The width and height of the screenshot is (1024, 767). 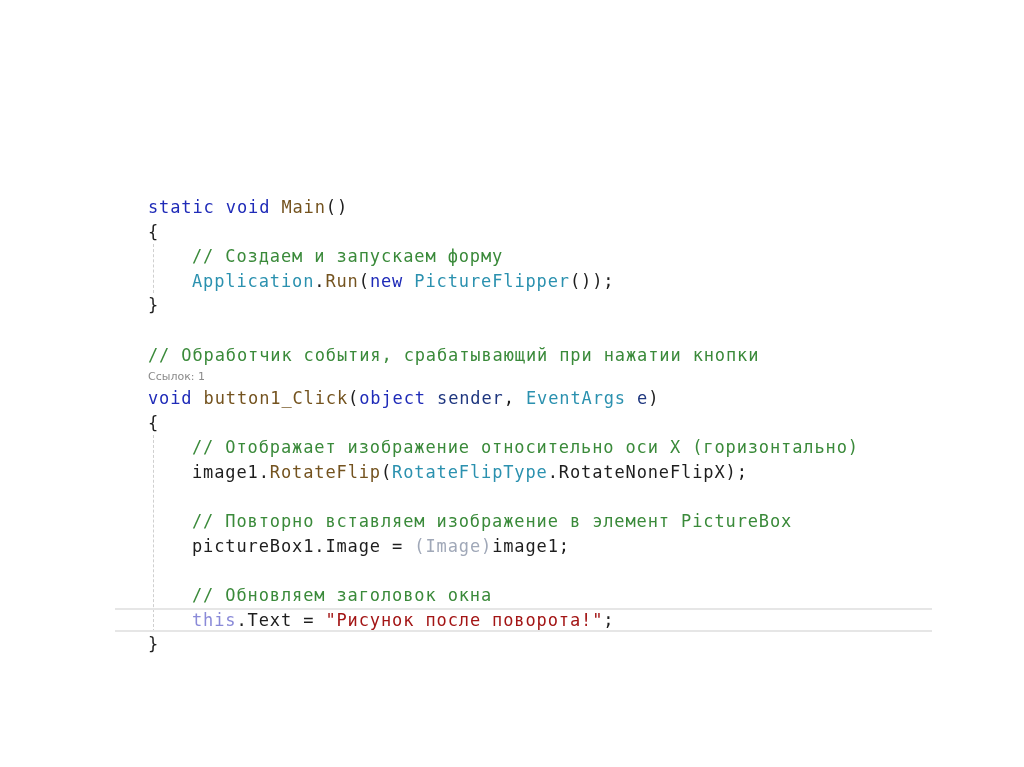 I want to click on code-line: // Повторно вставляем изображение в элемент PictureBox, so click(x=493, y=522).